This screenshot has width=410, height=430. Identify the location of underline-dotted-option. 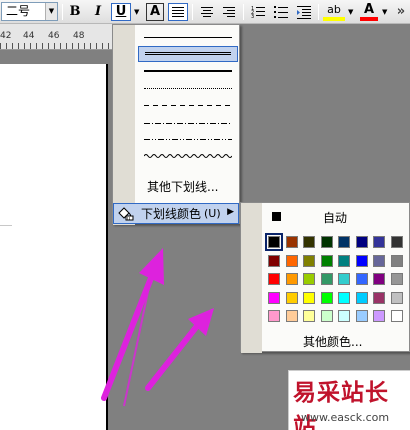
(188, 89).